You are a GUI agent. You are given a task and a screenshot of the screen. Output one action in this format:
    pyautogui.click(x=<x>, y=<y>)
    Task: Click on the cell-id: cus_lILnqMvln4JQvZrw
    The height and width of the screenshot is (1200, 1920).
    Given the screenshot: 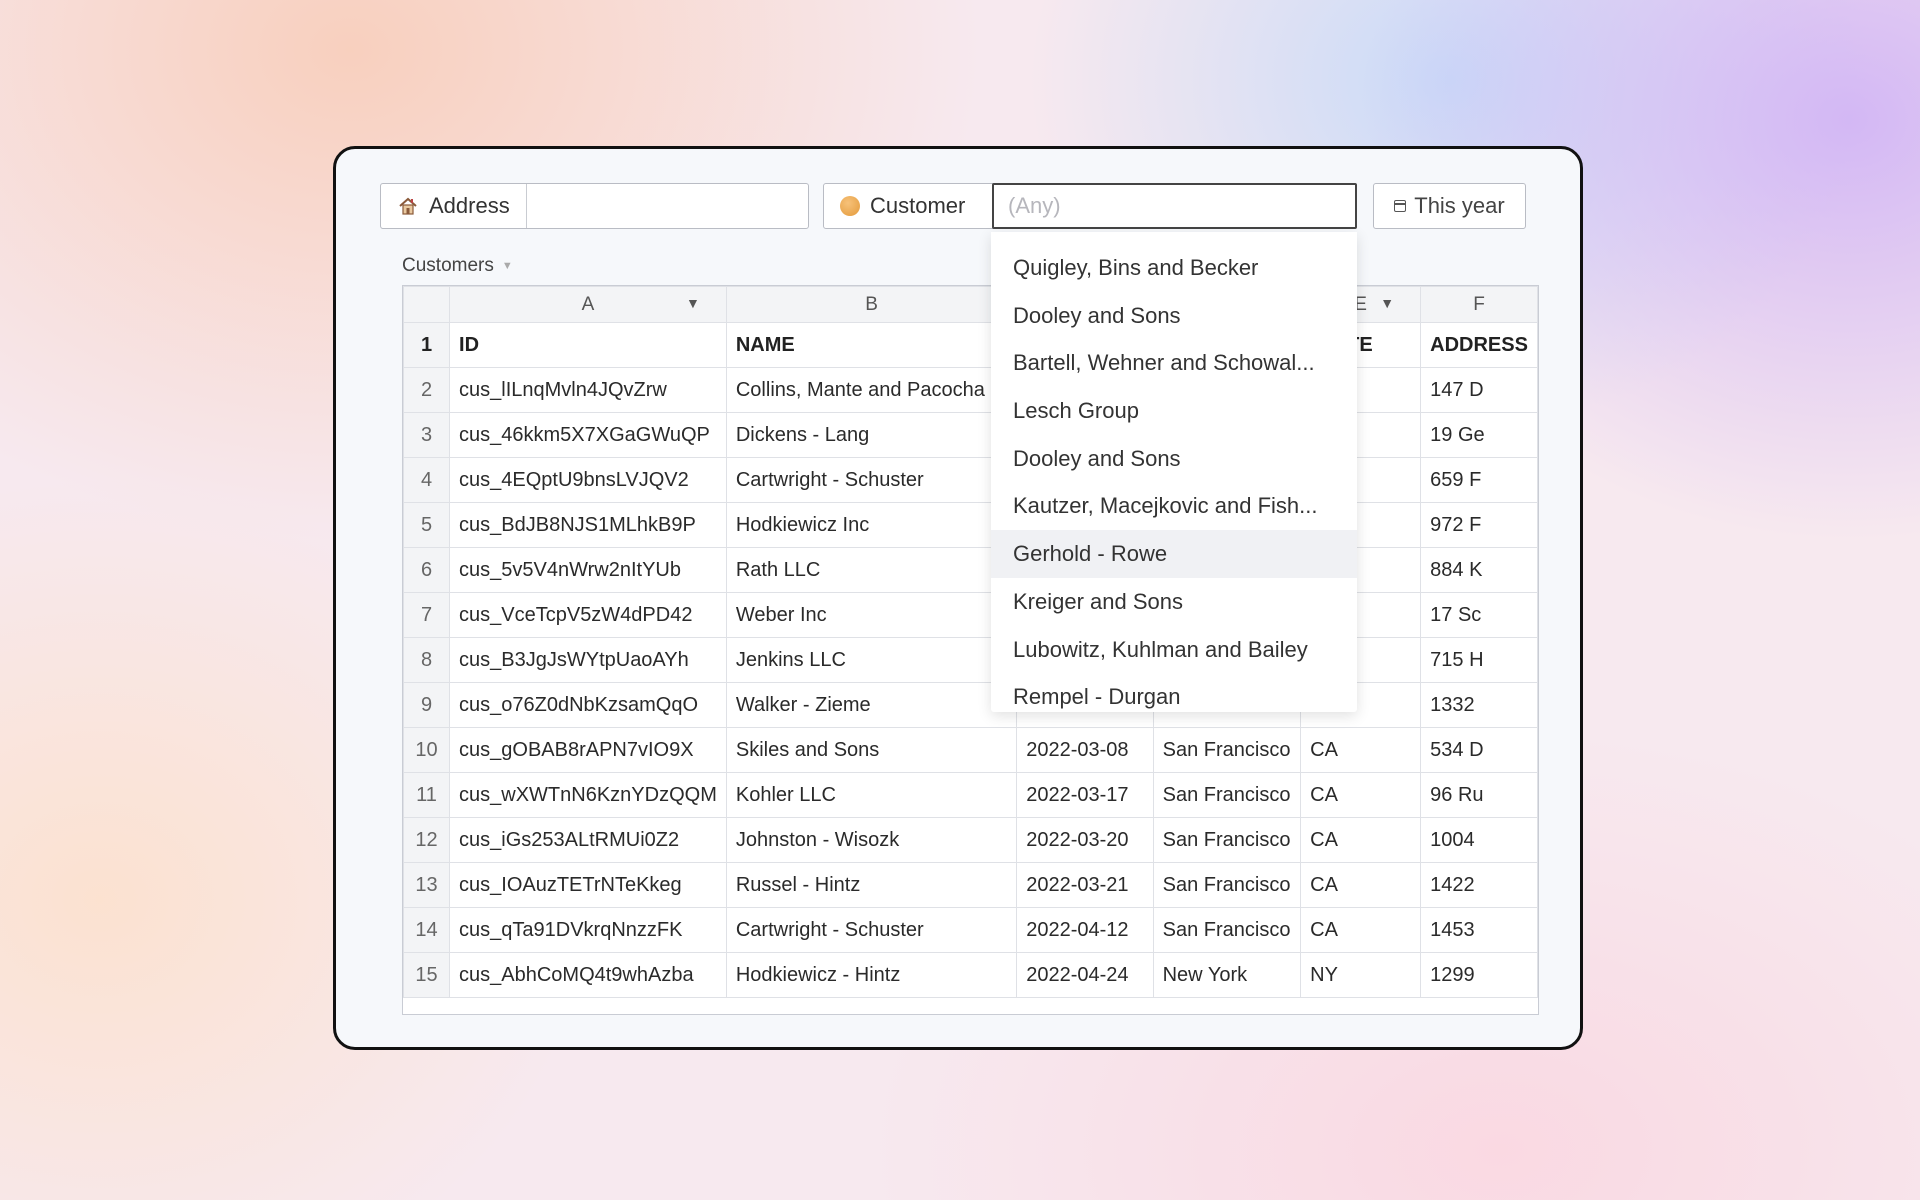 What is the action you would take?
    pyautogui.click(x=588, y=390)
    